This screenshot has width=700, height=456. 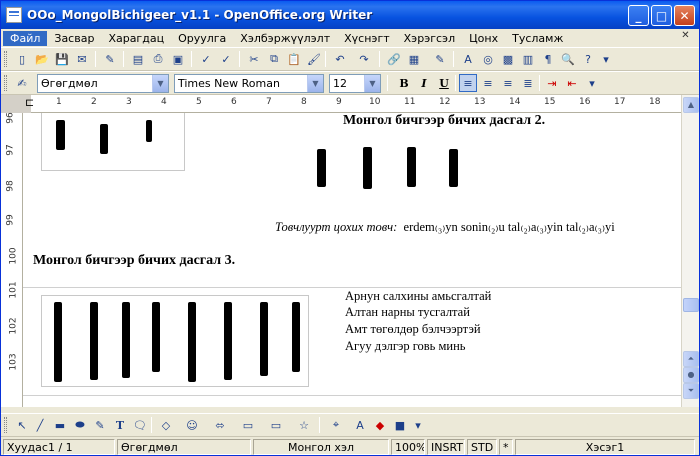 What do you see at coordinates (166, 425) in the screenshot?
I see `basic-shapes-icon: ◇` at bounding box center [166, 425].